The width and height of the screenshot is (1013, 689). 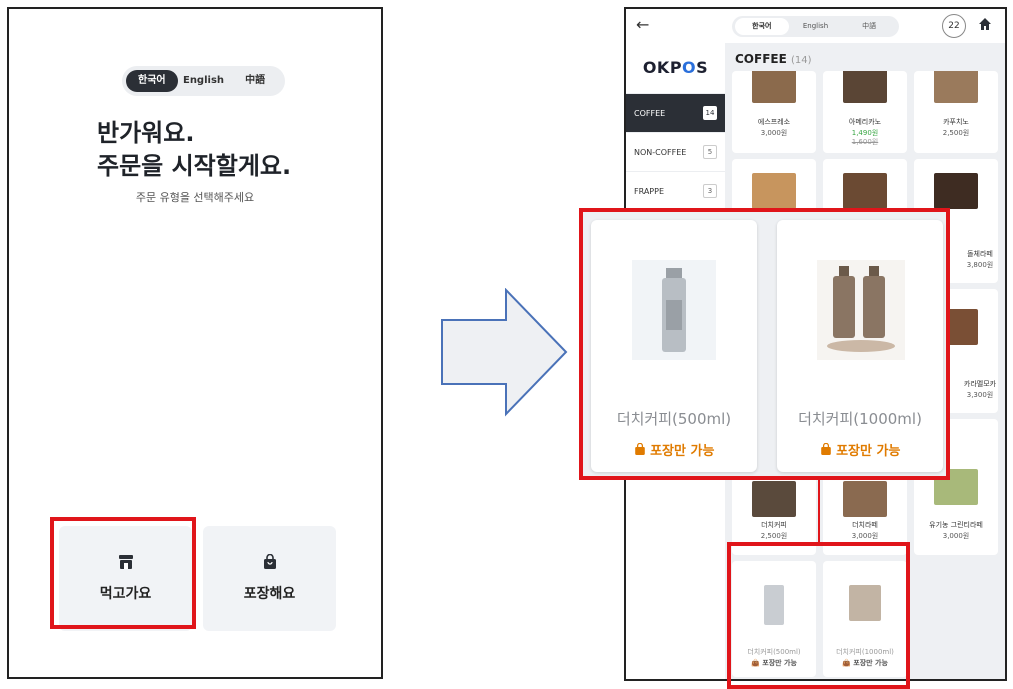 What do you see at coordinates (675, 112) in the screenshot?
I see `category-coffee: COFFEE 14` at bounding box center [675, 112].